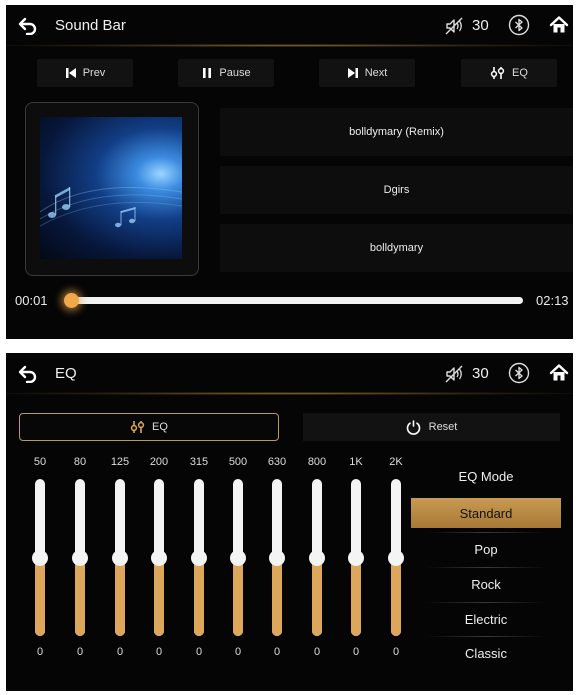 This screenshot has width=579, height=695. I want to click on page-title: Sound Bar, so click(90, 25).